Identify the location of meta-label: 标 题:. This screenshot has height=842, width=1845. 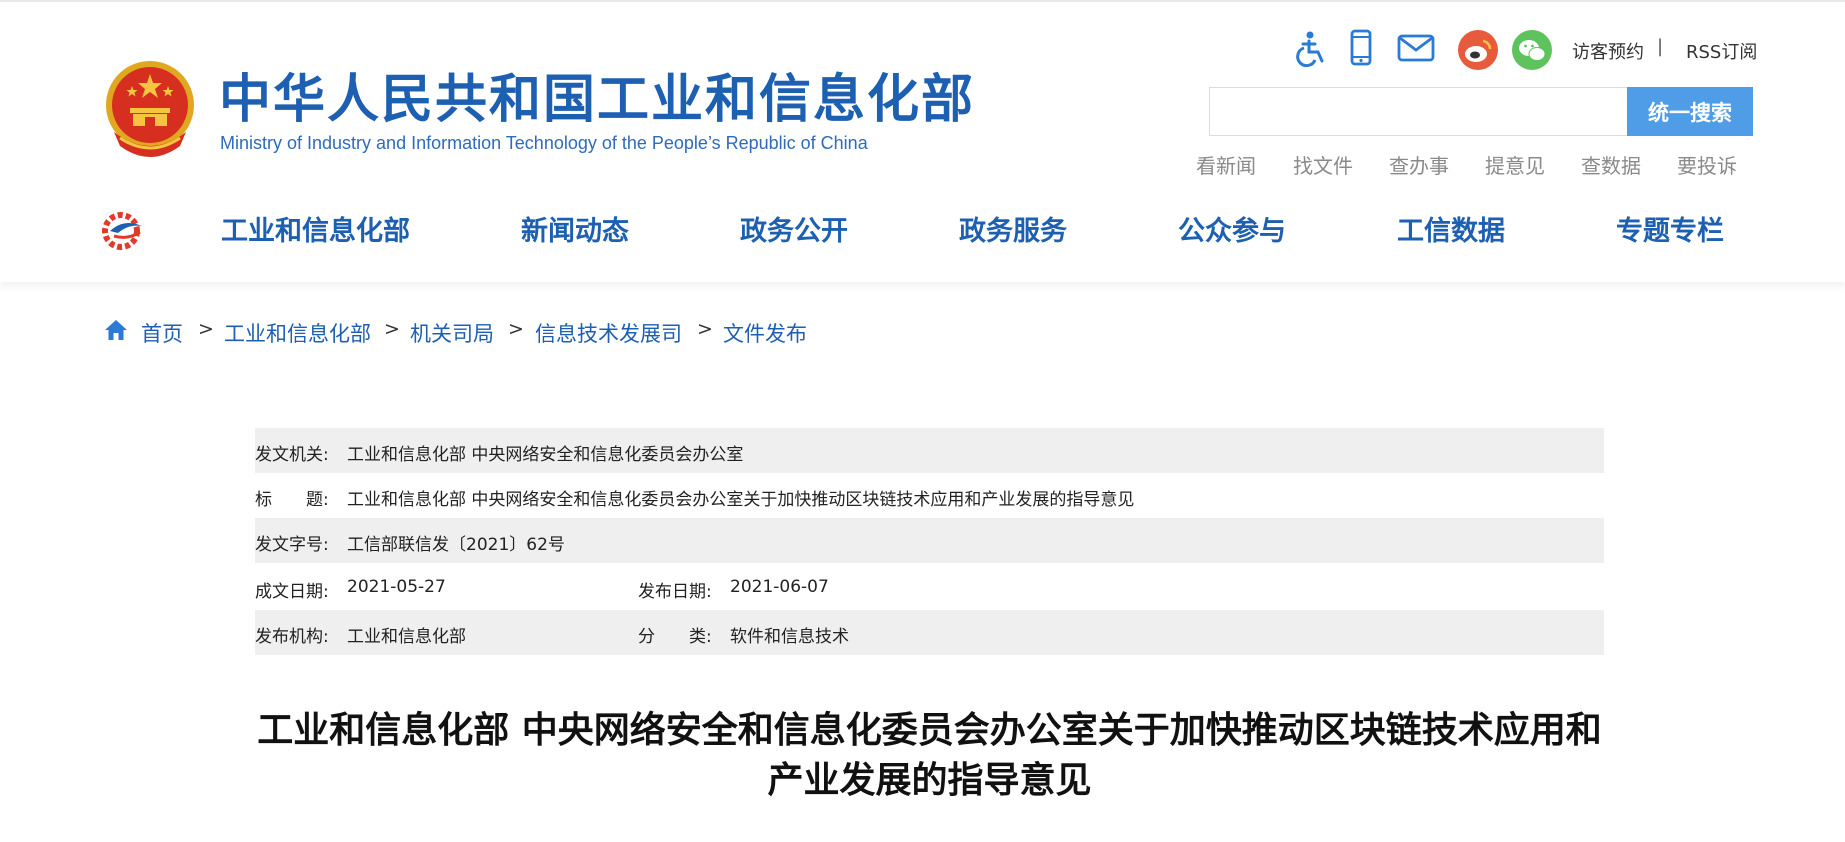
(292, 500).